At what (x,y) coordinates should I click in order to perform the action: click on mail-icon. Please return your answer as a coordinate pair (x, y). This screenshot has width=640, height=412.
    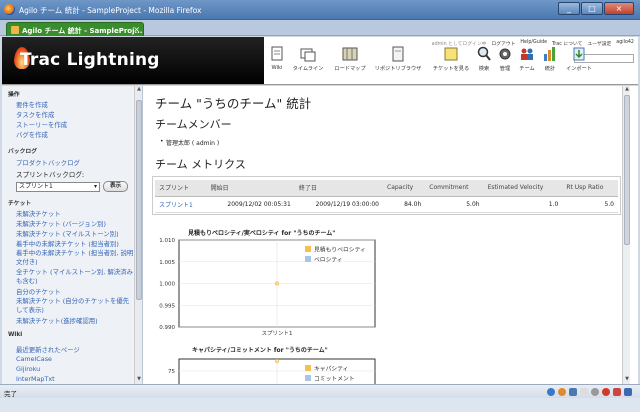
    Looking at the image, I should click on (617, 392).